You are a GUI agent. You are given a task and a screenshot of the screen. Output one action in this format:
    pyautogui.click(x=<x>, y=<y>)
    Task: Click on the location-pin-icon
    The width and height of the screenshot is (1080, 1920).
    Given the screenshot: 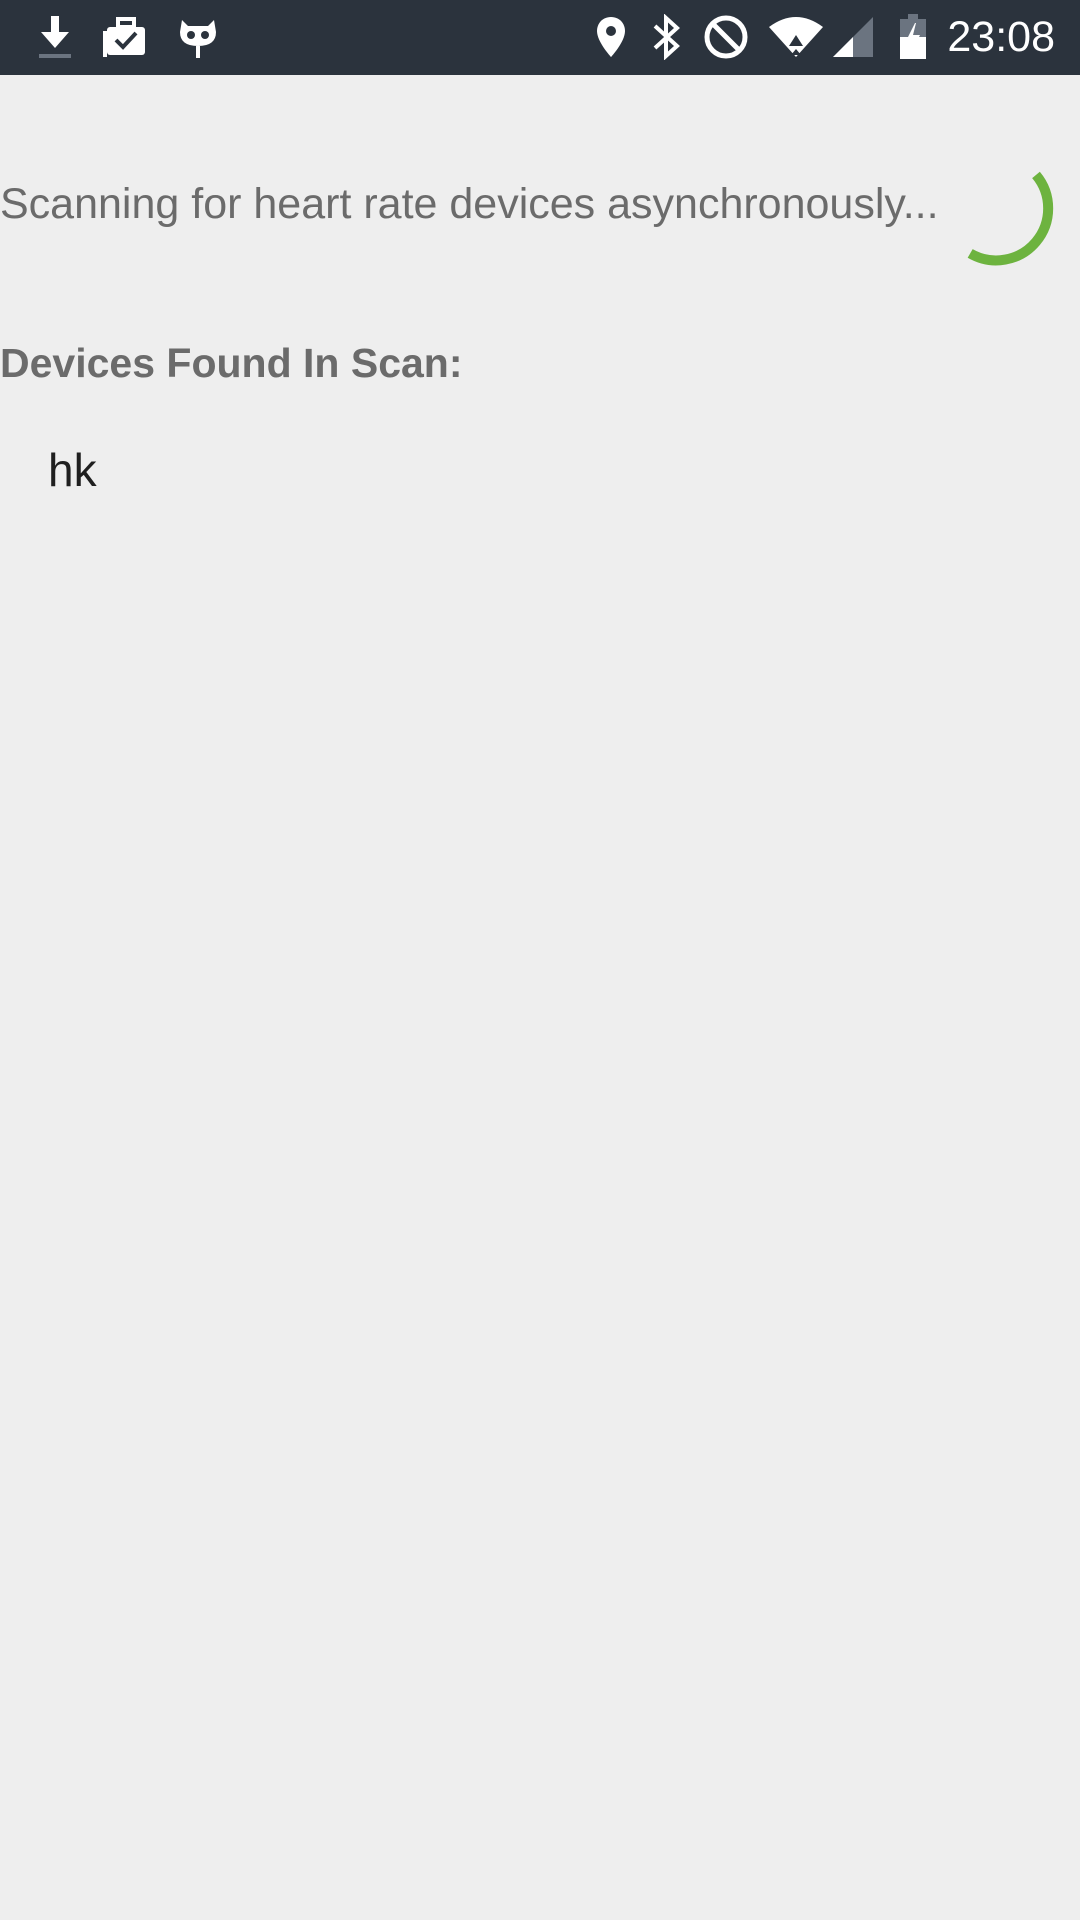 What is the action you would take?
    pyautogui.click(x=611, y=37)
    